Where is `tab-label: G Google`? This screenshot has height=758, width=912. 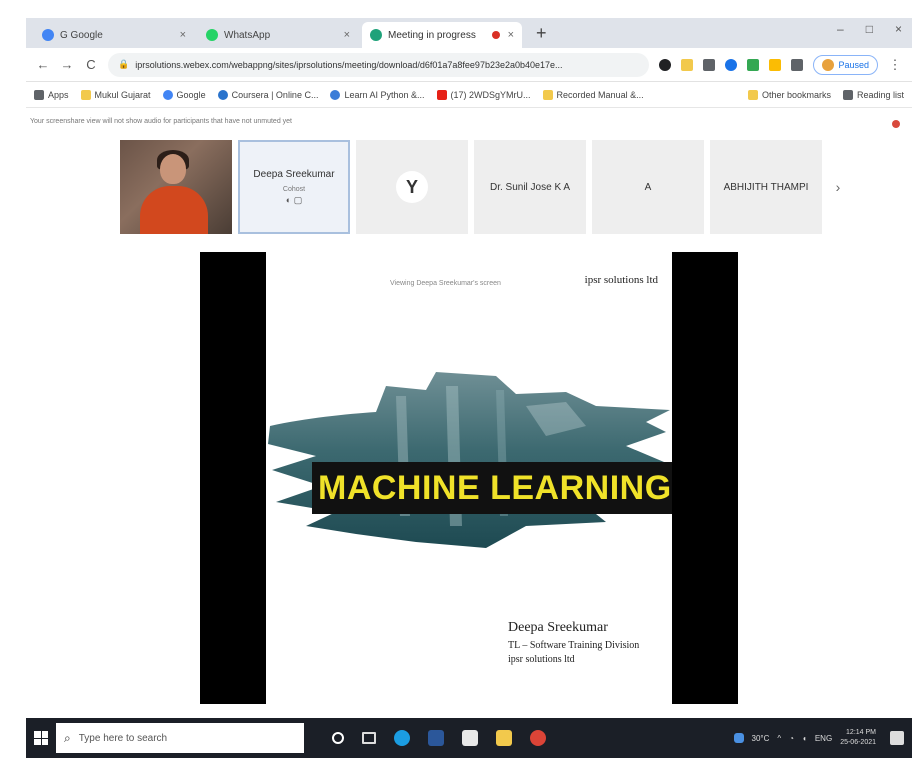 tab-label: G Google is located at coordinates (81, 35).